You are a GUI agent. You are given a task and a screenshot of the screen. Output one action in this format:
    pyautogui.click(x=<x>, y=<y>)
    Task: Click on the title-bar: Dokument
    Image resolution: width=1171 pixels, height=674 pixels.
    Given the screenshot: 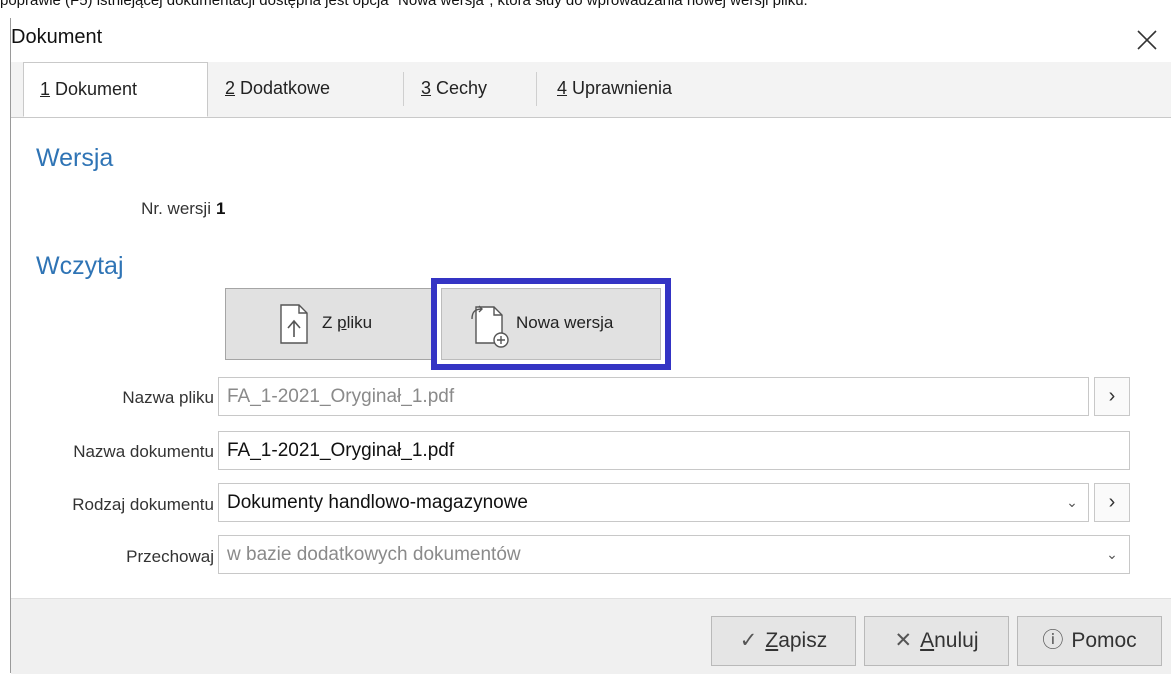 What is the action you would take?
    pyautogui.click(x=591, y=40)
    